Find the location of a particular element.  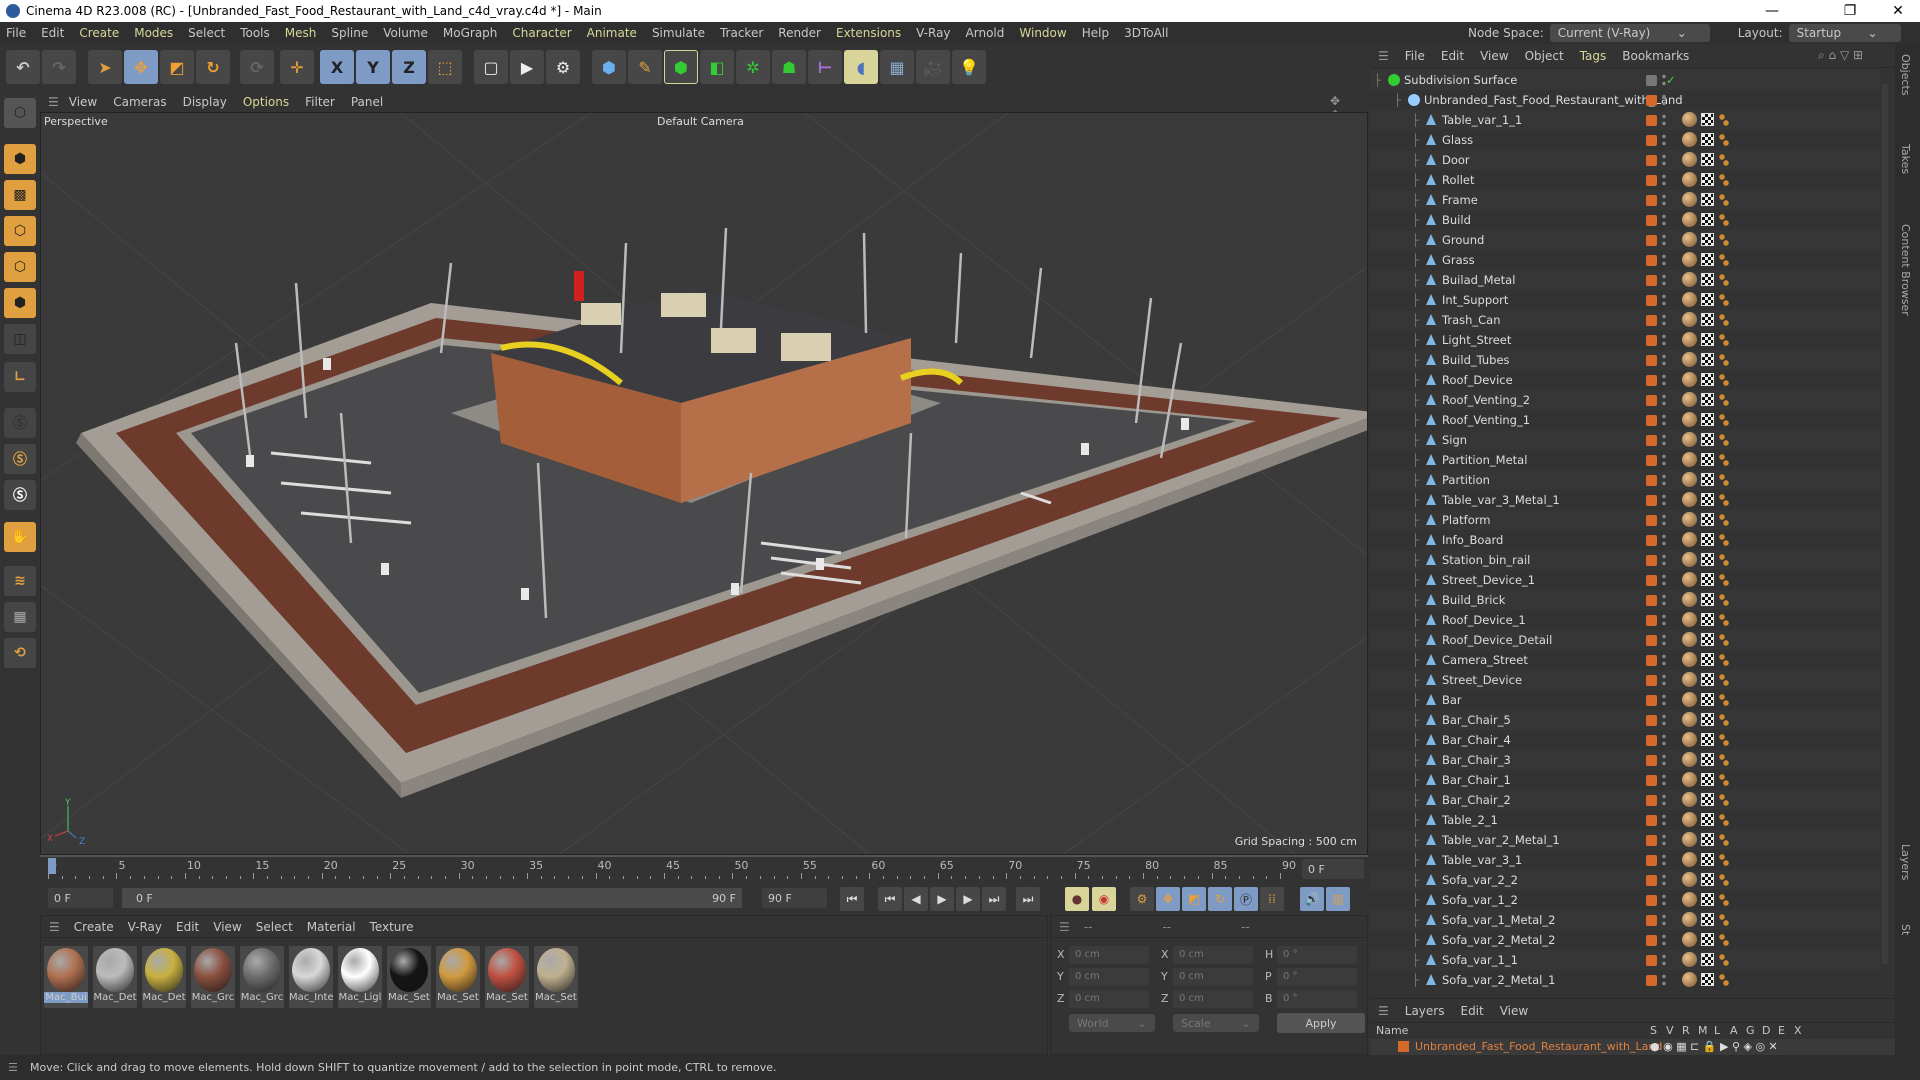

key-pla-button: ⁞⁞ is located at coordinates (1272, 899).